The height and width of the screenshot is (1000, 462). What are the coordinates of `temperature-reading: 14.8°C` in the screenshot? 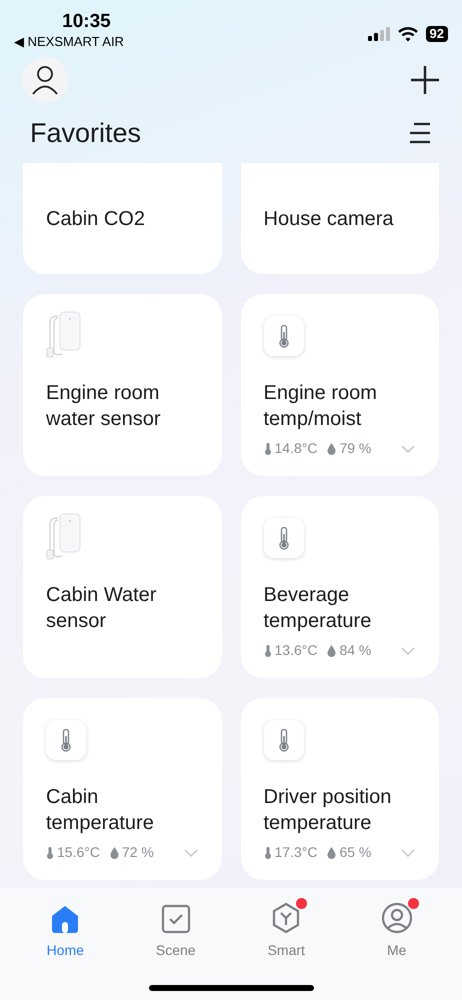 It's located at (296, 448).